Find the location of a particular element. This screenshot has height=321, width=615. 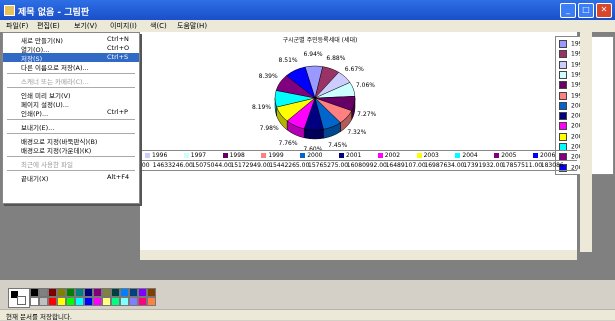

table-header-label: 2000 is located at coordinates (315, 155).